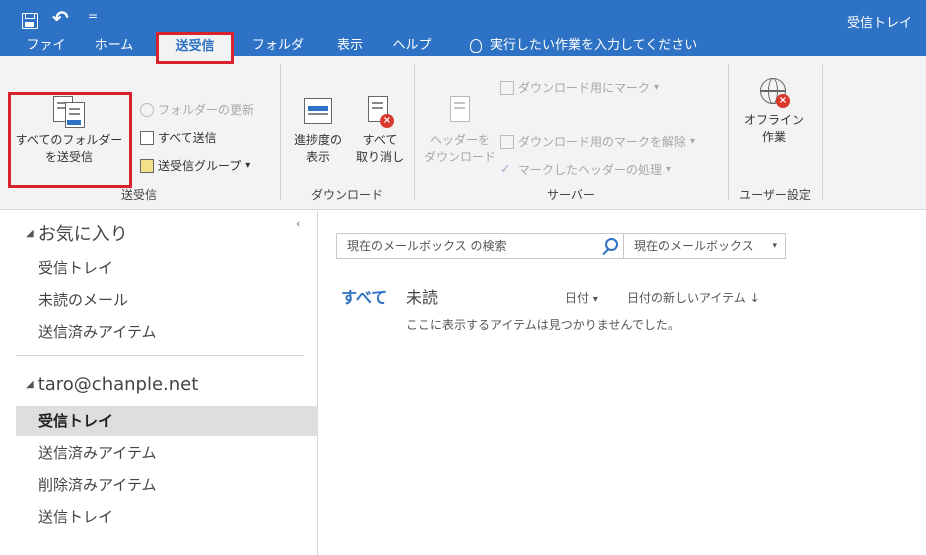 The height and width of the screenshot is (555, 926). What do you see at coordinates (364, 296) in the screenshot?
I see `filter-all: すべて` at bounding box center [364, 296].